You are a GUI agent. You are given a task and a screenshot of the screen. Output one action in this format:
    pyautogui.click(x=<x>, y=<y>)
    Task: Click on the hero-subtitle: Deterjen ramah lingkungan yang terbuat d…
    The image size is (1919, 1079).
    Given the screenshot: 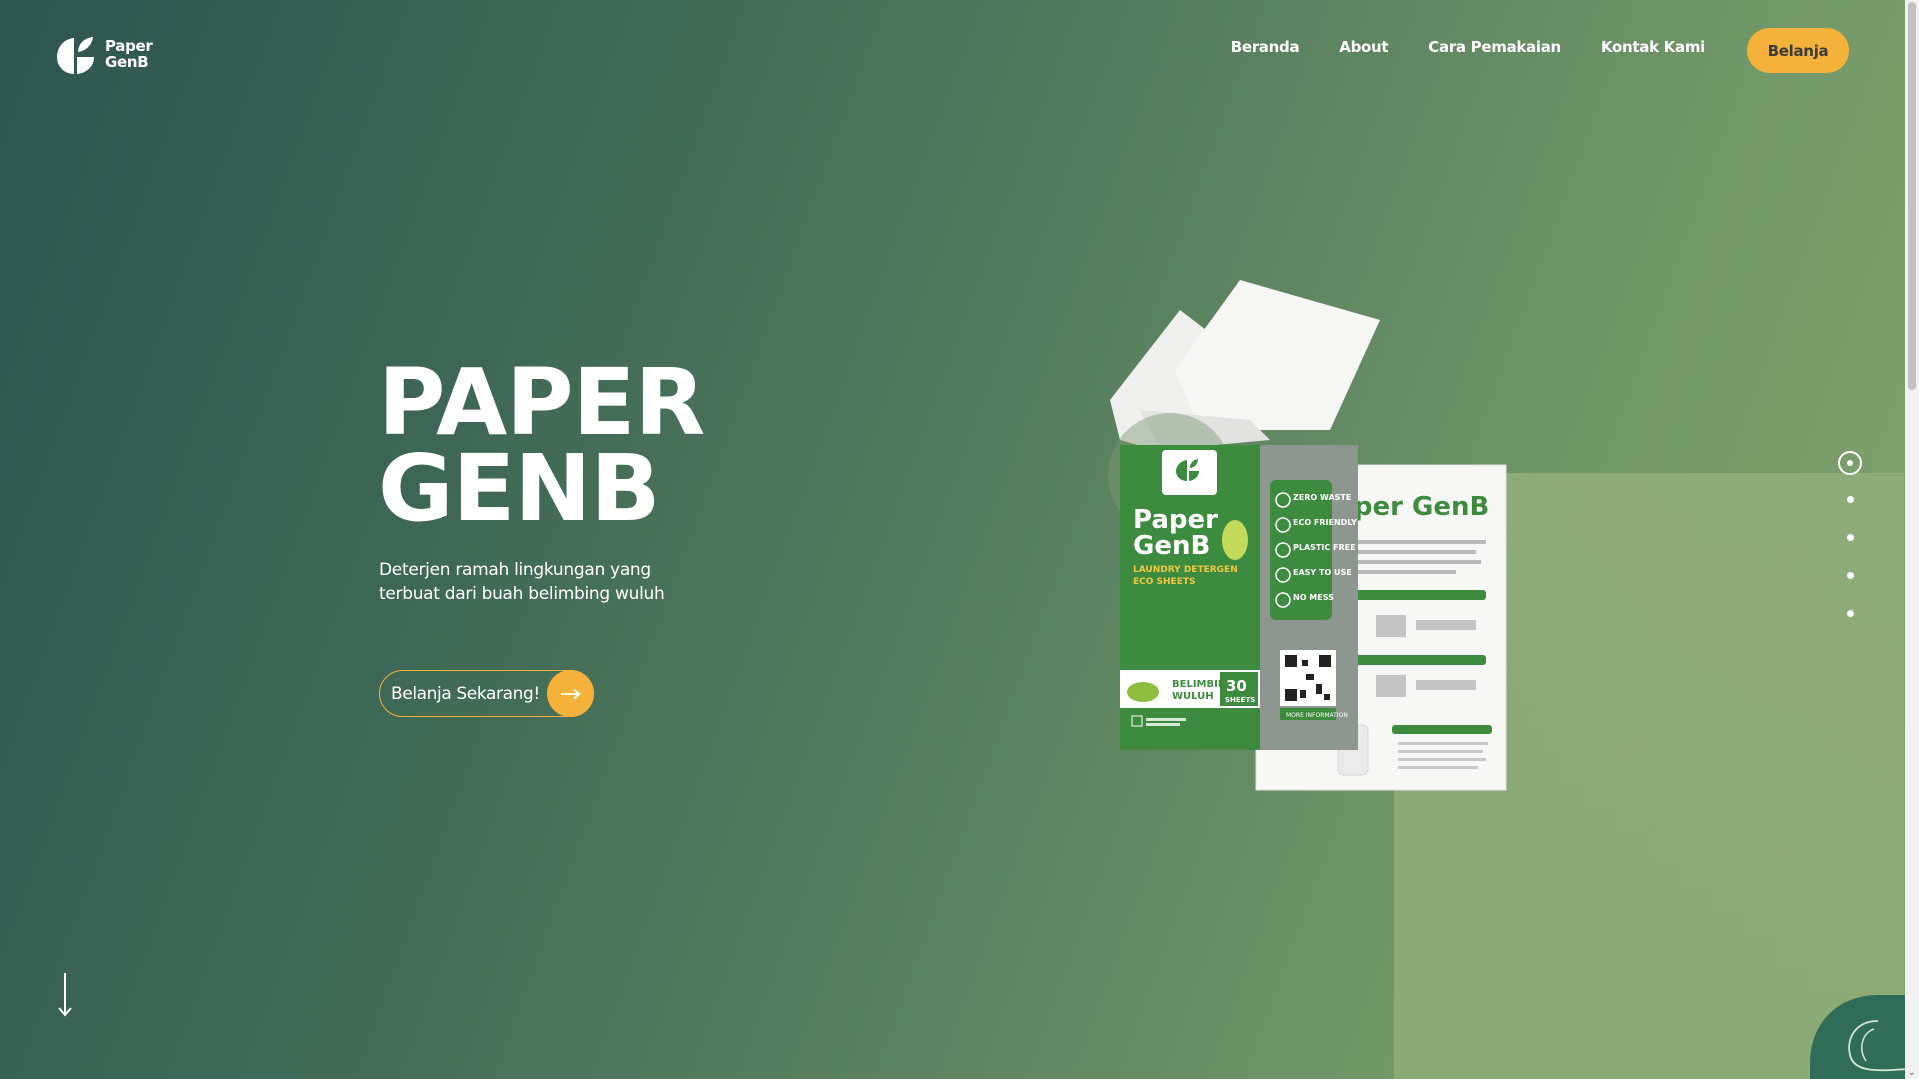 What is the action you would take?
    pyautogui.click(x=522, y=582)
    